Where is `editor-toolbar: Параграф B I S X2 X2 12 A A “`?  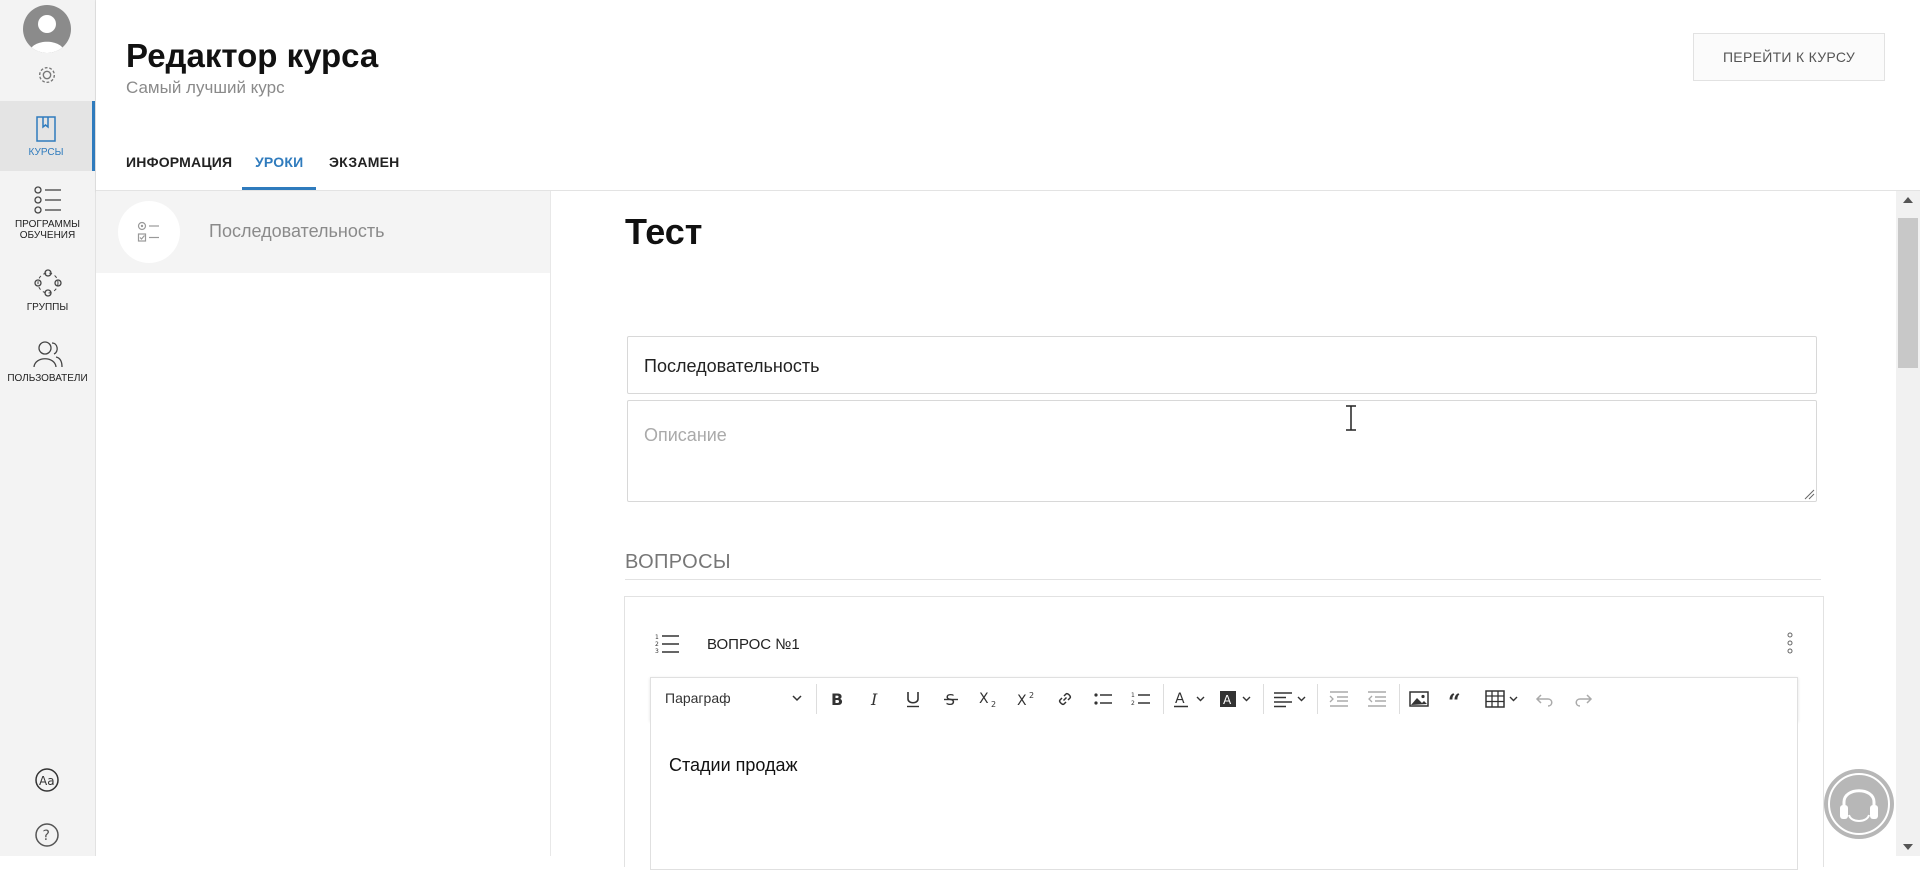 editor-toolbar: Параграф B I S X2 X2 12 A A “ is located at coordinates (1224, 699).